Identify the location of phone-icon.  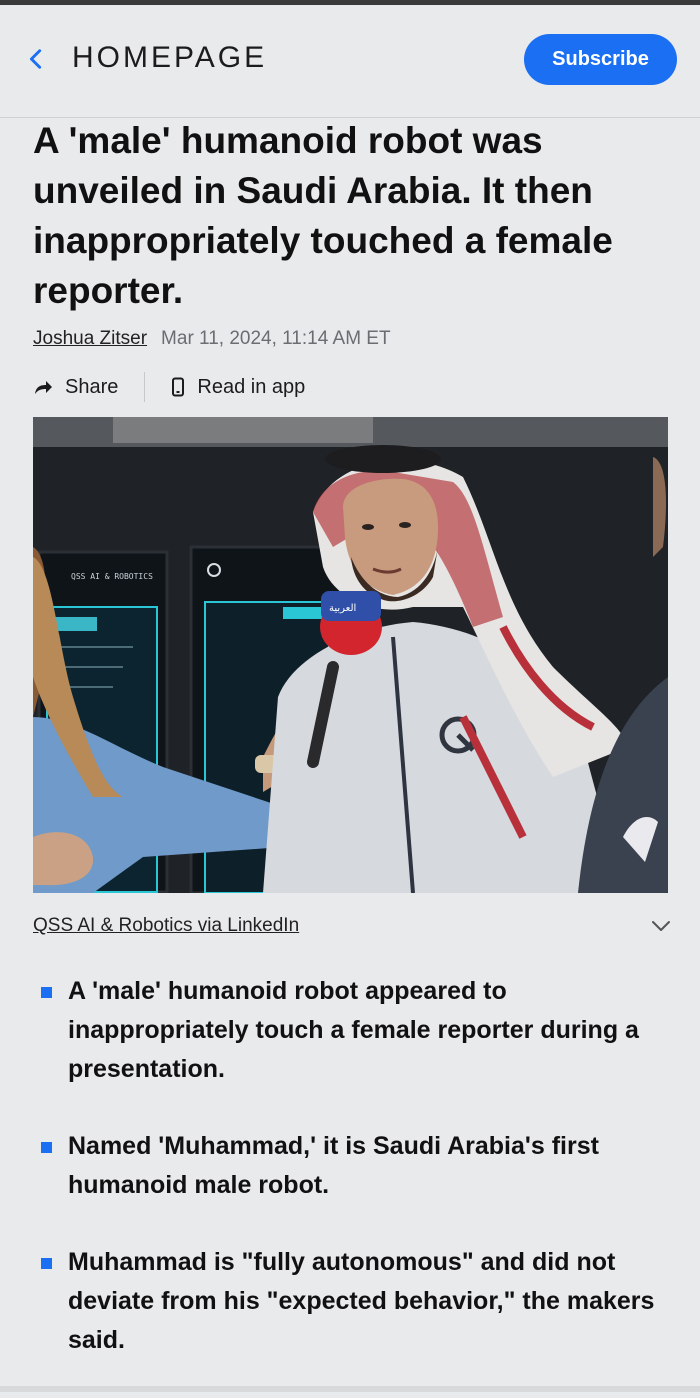
(178, 387).